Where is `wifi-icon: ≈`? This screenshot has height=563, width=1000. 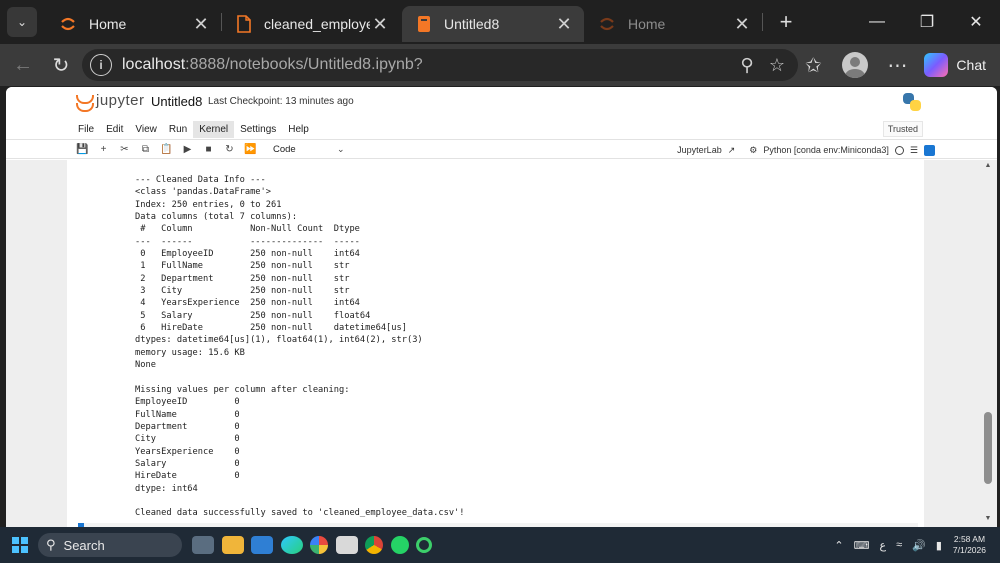 wifi-icon: ≈ is located at coordinates (899, 545).